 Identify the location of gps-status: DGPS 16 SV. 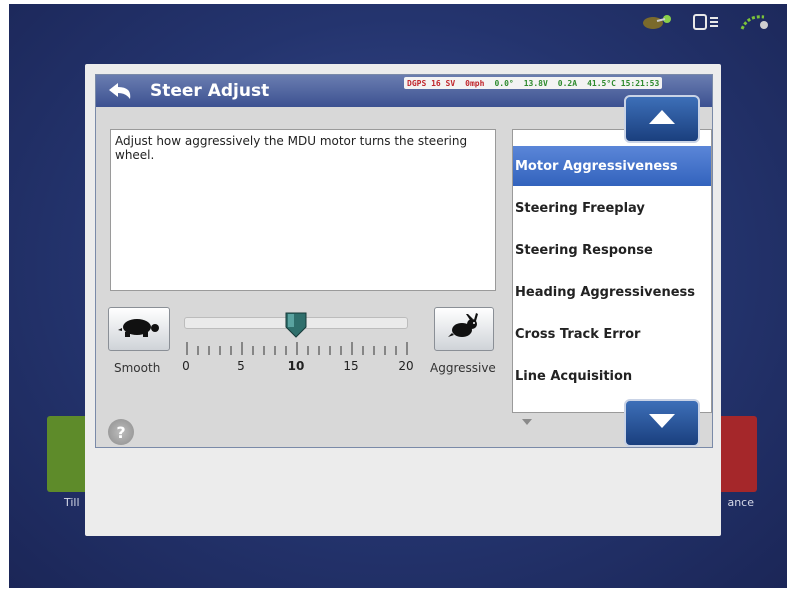
(431, 83).